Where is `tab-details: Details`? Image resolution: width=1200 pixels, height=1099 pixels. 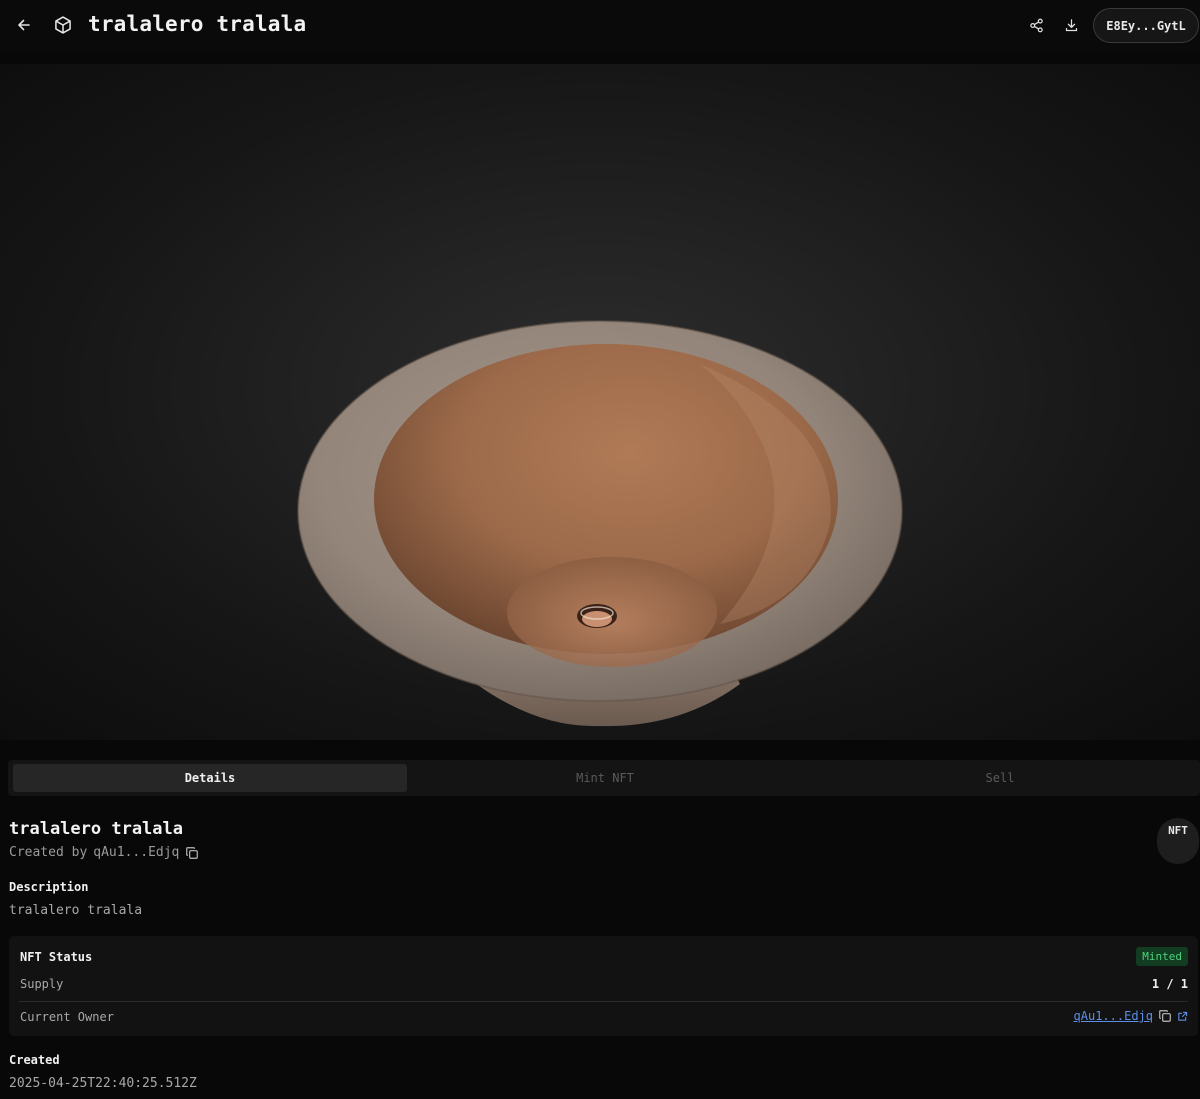 tab-details: Details is located at coordinates (210, 778).